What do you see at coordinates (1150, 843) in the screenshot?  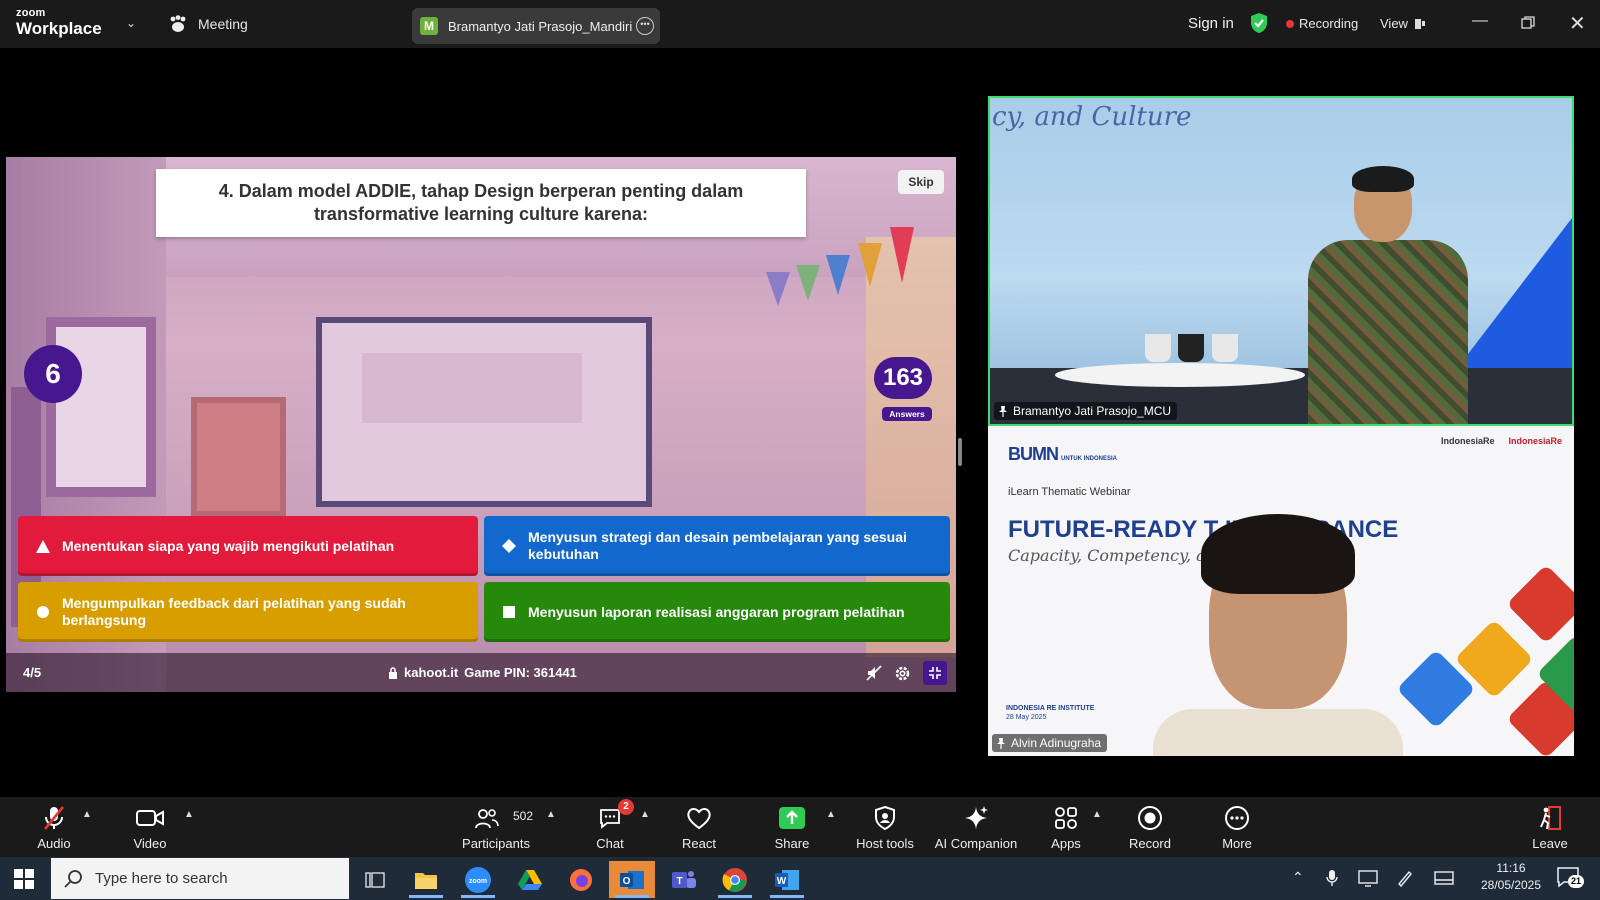 I see `record-label: Record` at bounding box center [1150, 843].